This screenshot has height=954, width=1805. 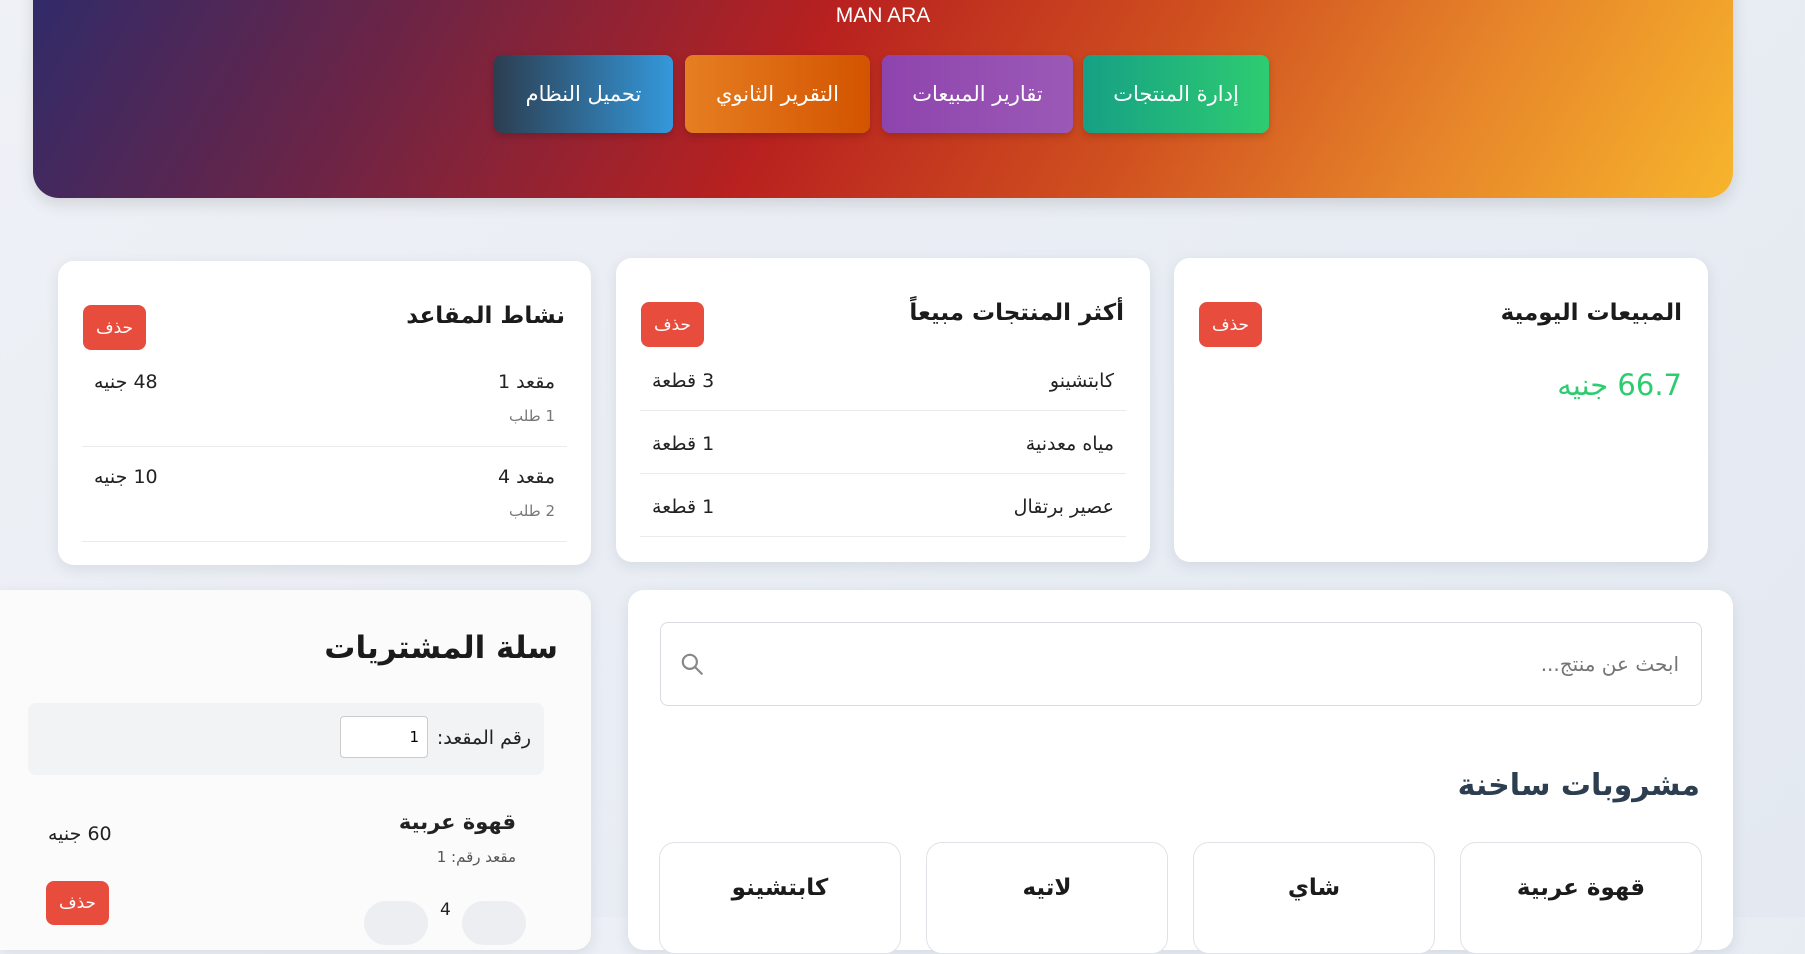 I want to click on top-products-delete-button: حذف, so click(x=672, y=324).